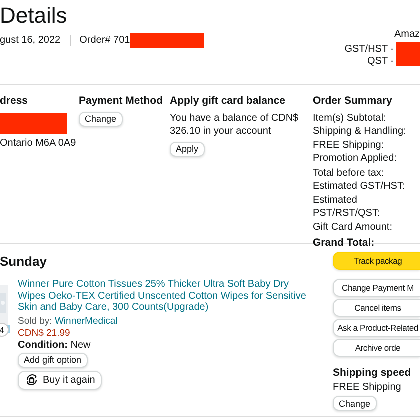  Describe the element at coordinates (376, 261) in the screenshot. I see `track-package-button: Track packag` at that location.